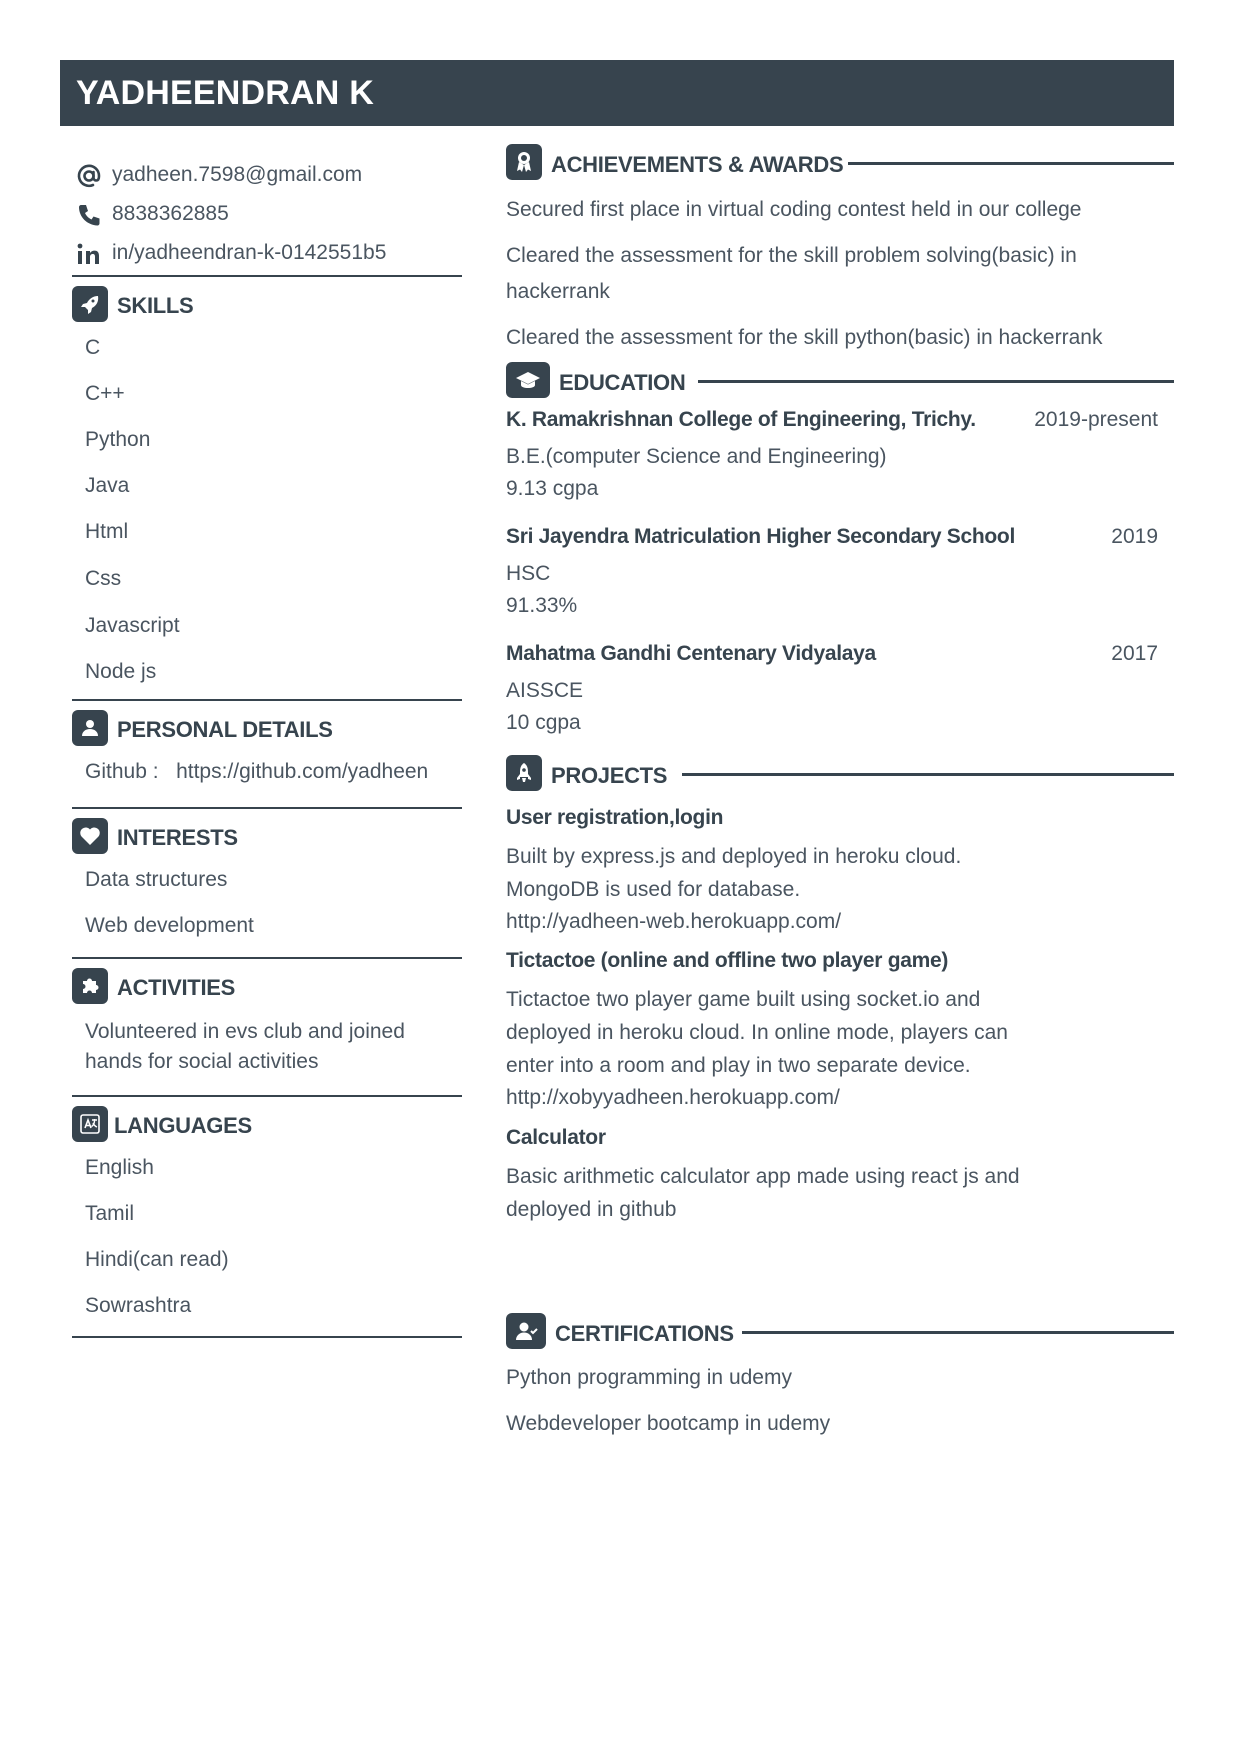 The width and height of the screenshot is (1242, 1756). Describe the element at coordinates (1096, 419) in the screenshot. I see `school-year: 2019-present` at that location.